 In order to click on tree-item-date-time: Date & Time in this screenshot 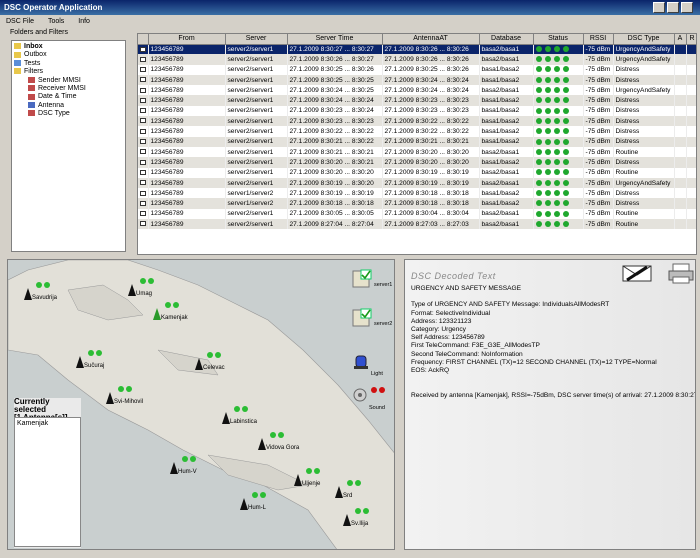, I will do `click(68, 97)`.